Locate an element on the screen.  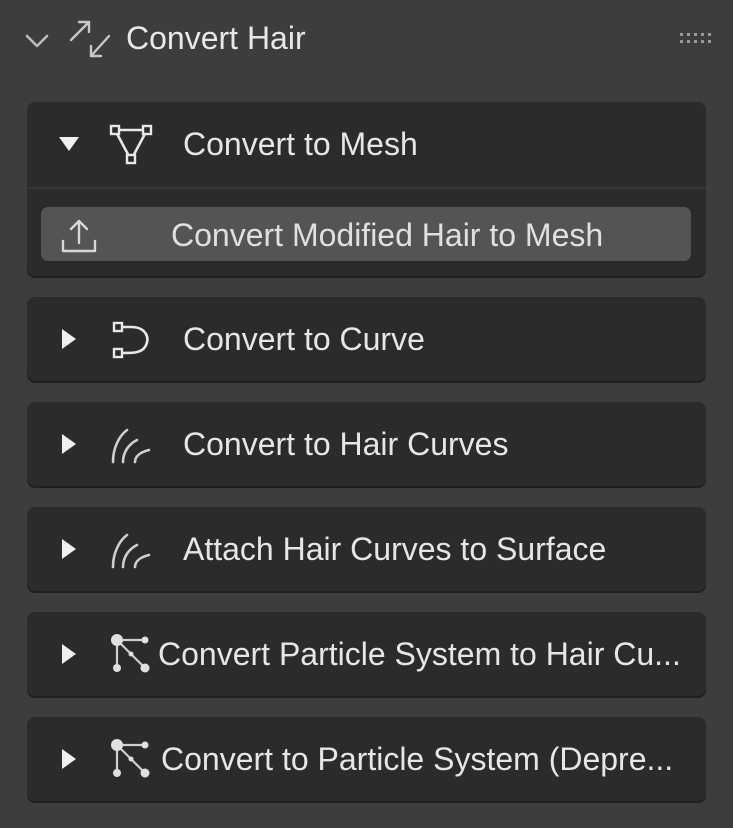
divider is located at coordinates (366, 188).